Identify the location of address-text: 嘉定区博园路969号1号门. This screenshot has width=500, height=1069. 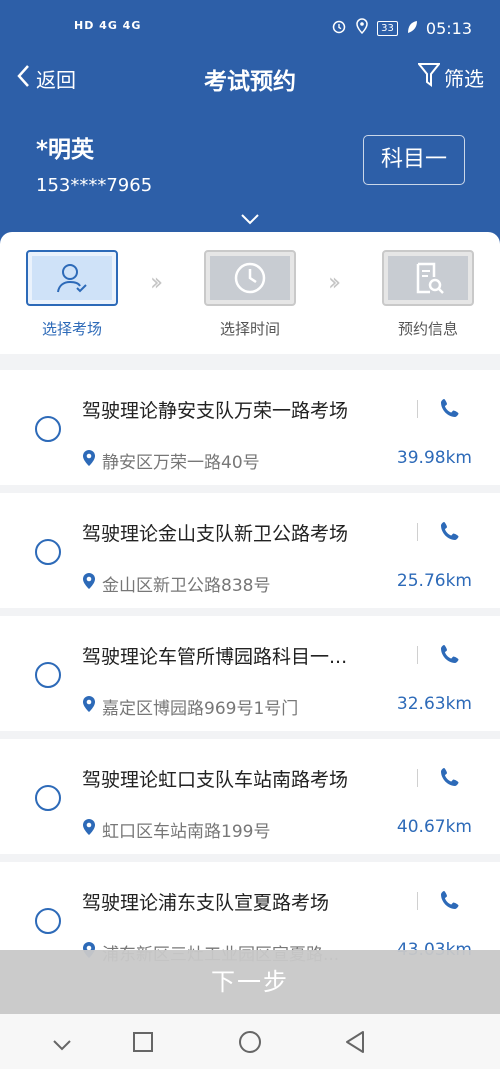
(200, 709).